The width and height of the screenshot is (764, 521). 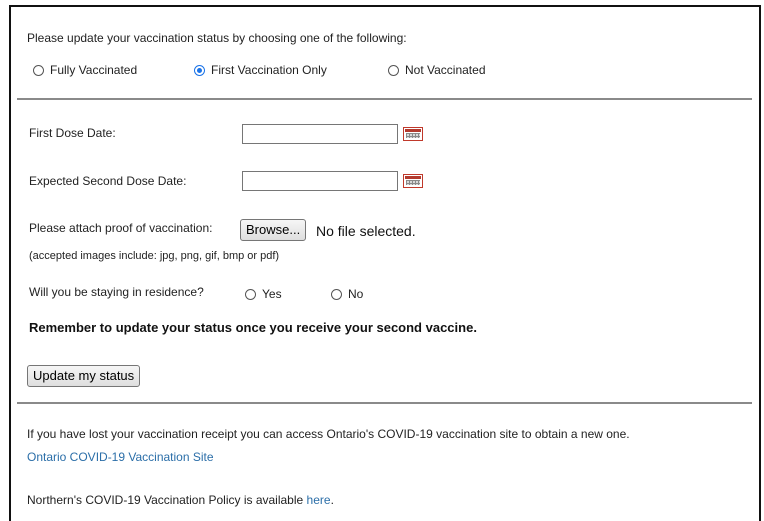 What do you see at coordinates (319, 500) in the screenshot?
I see `policy-here-link: here` at bounding box center [319, 500].